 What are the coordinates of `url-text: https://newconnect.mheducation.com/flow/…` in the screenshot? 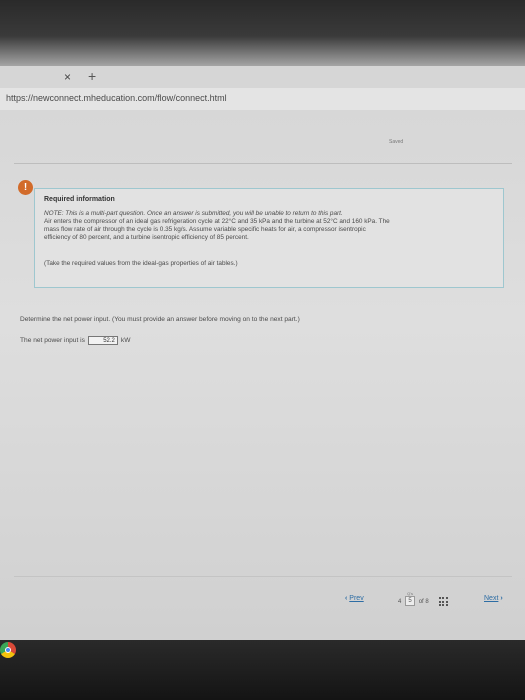 It's located at (116, 98).